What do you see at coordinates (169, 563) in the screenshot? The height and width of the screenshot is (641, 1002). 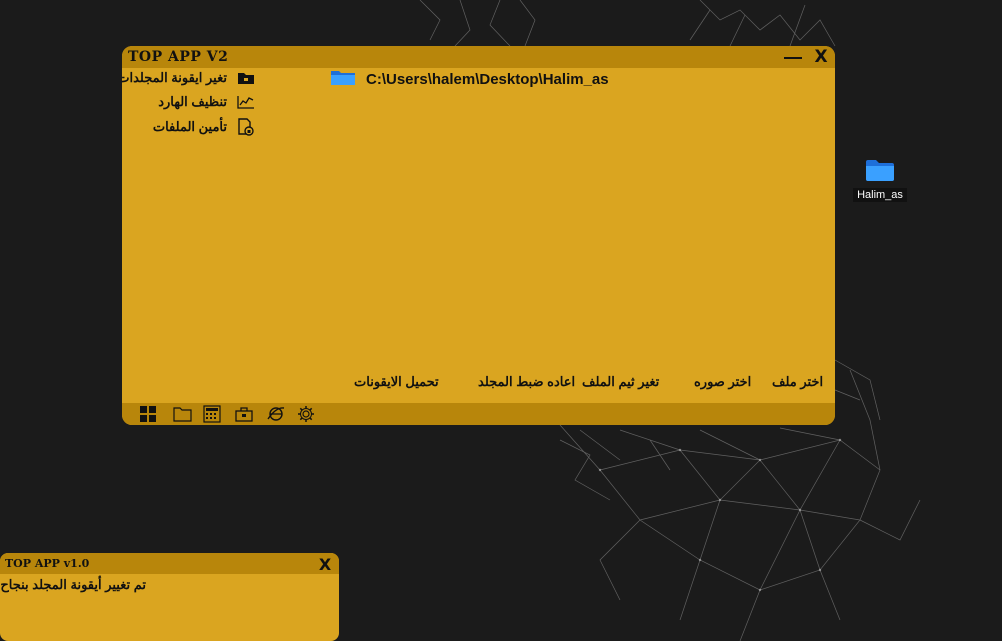 I see `title-bar: TOP APP v1.0 X` at bounding box center [169, 563].